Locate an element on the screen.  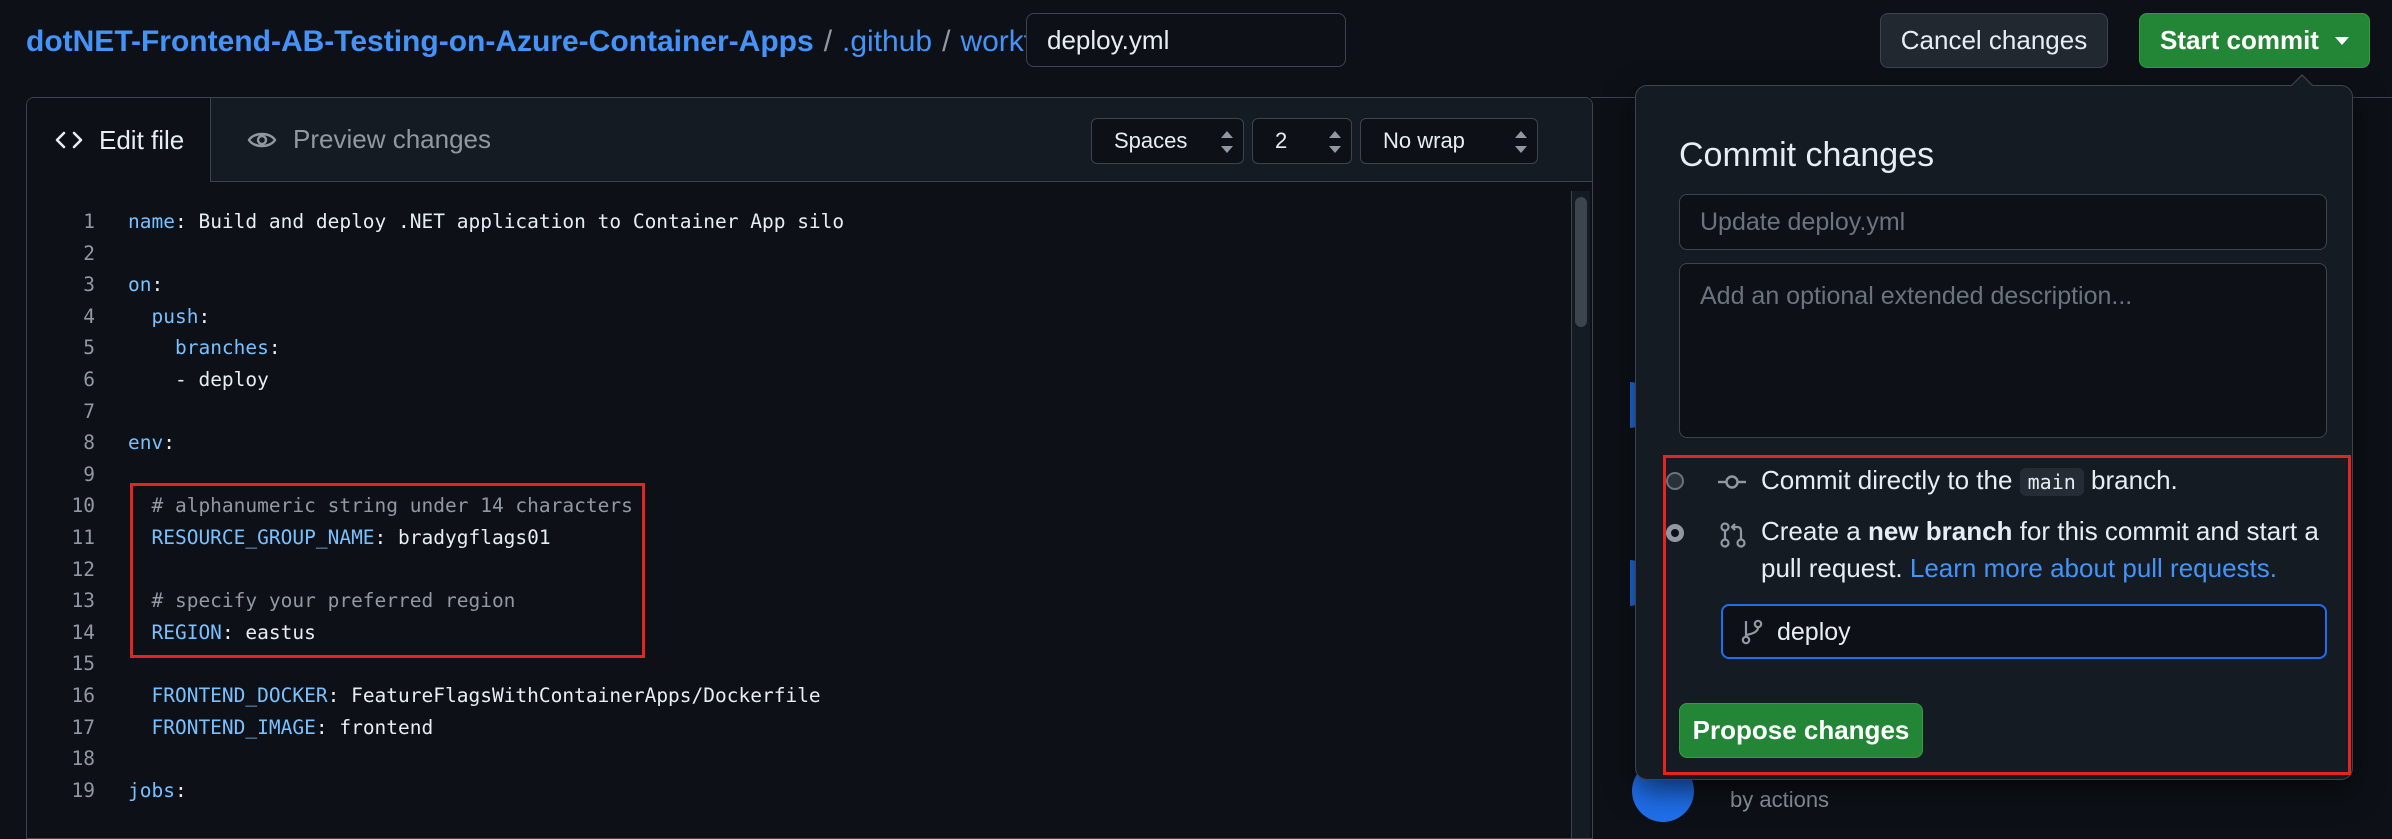
tab-preview-changes: Preview changes is located at coordinates (369, 139).